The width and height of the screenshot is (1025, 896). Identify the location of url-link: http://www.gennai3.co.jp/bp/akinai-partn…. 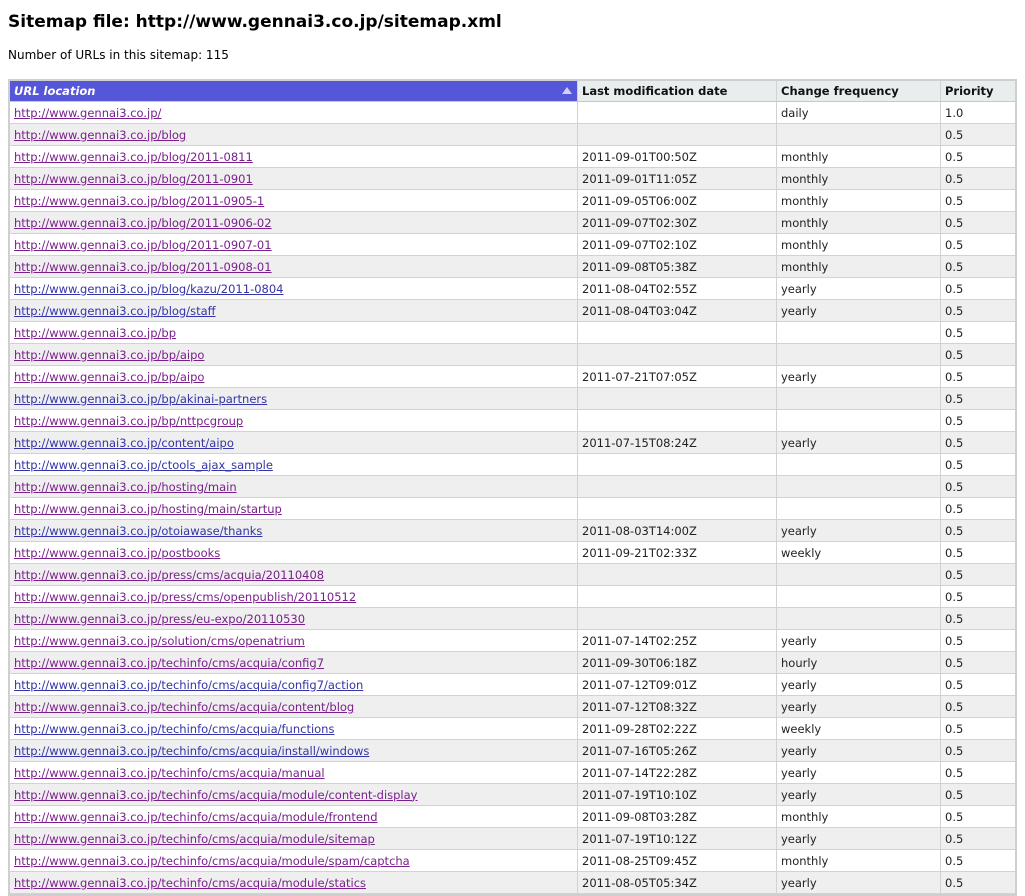
(140, 399).